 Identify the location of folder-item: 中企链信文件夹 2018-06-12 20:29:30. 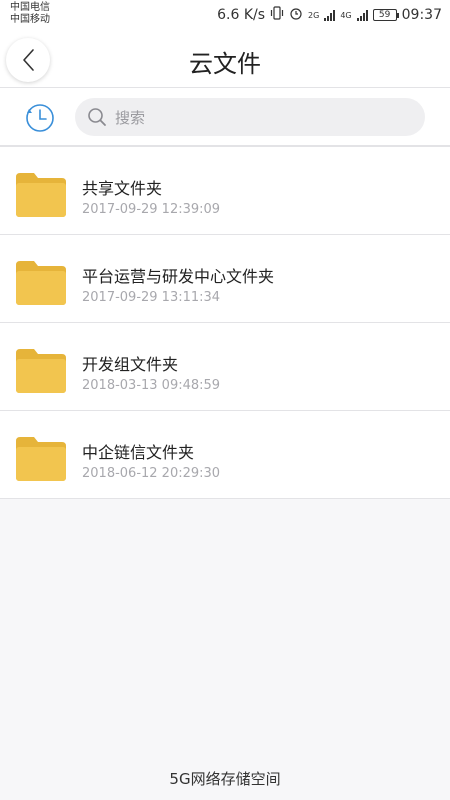
(225, 455).